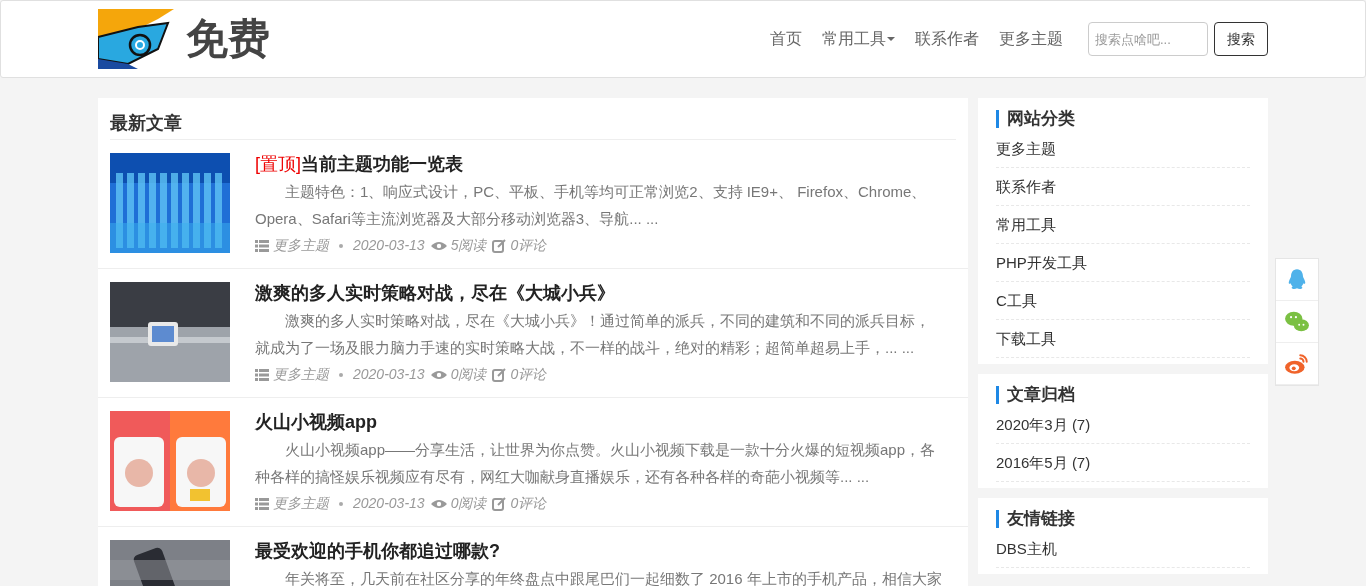  I want to click on sidebar-link: 2016年5月 (7), so click(1123, 463).